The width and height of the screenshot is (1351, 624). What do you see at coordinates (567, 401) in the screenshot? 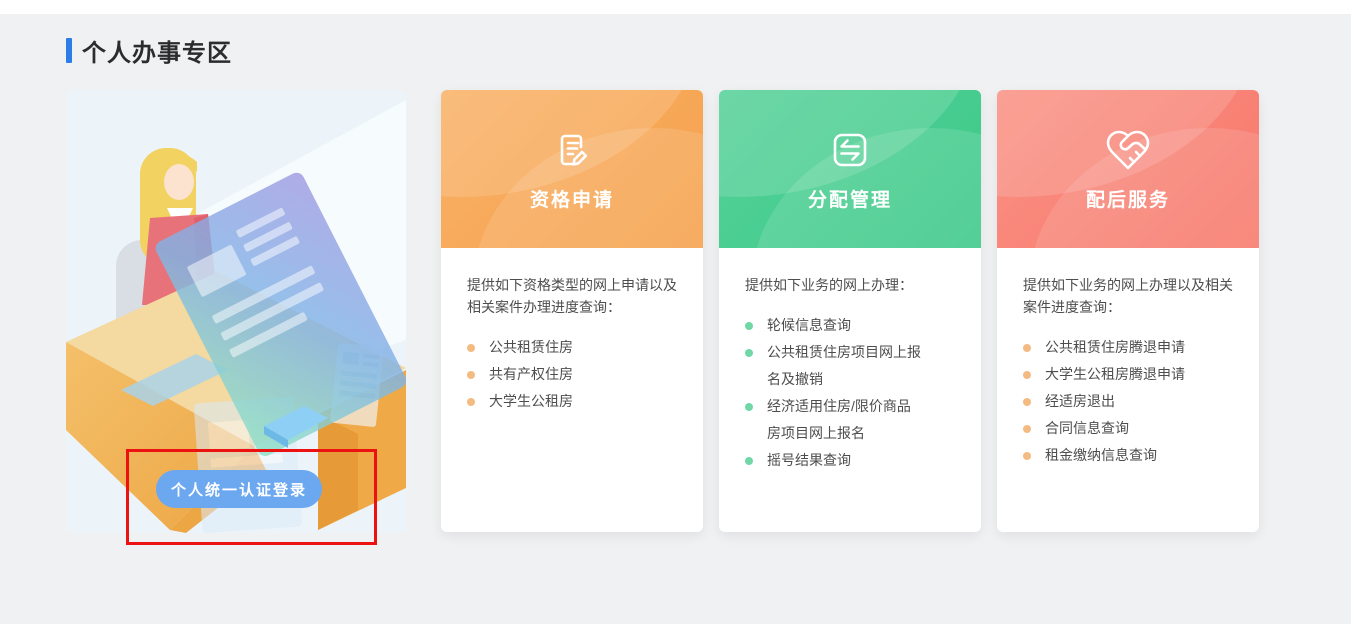
I see `service-item: 大学生公租房` at bounding box center [567, 401].